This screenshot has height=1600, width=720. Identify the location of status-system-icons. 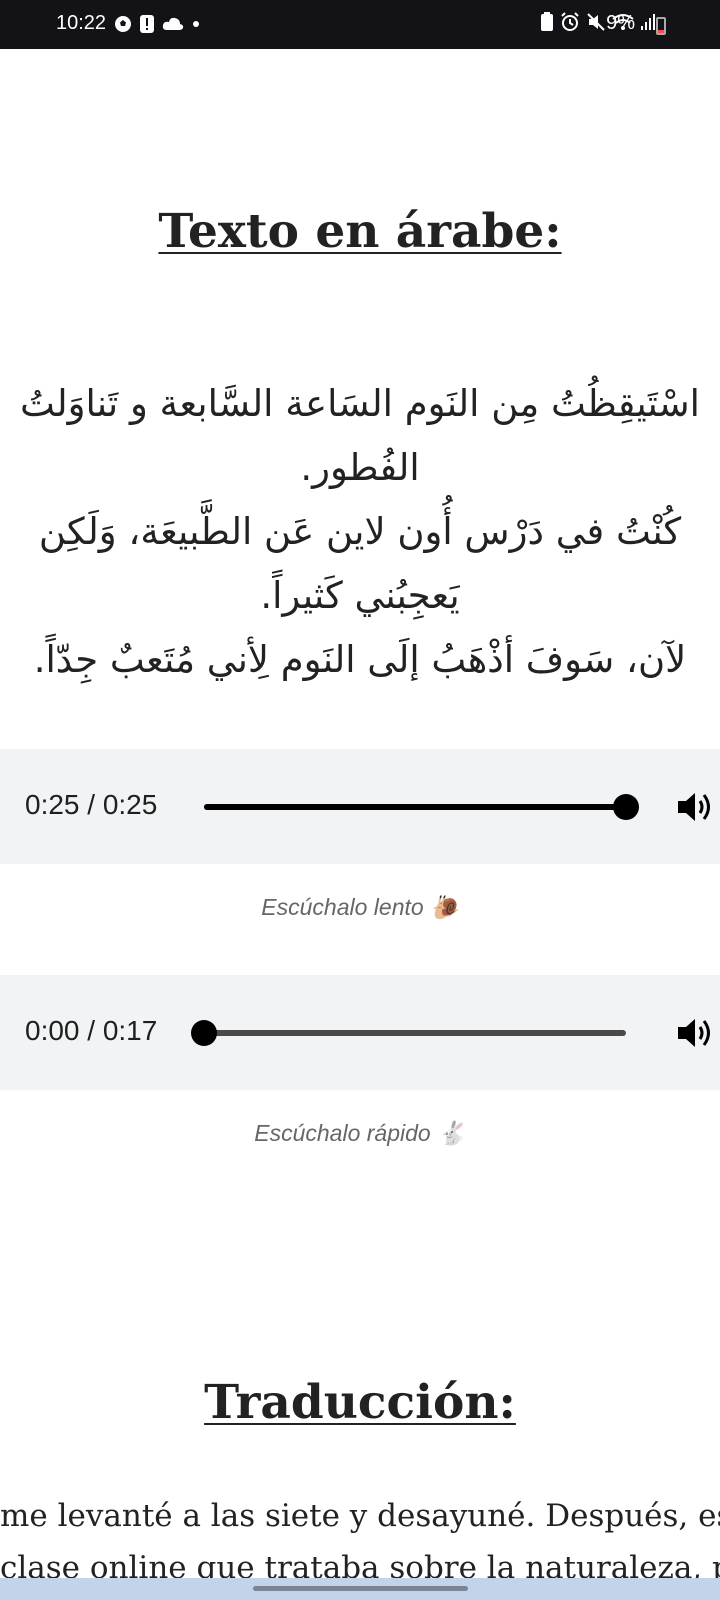
(598, 22).